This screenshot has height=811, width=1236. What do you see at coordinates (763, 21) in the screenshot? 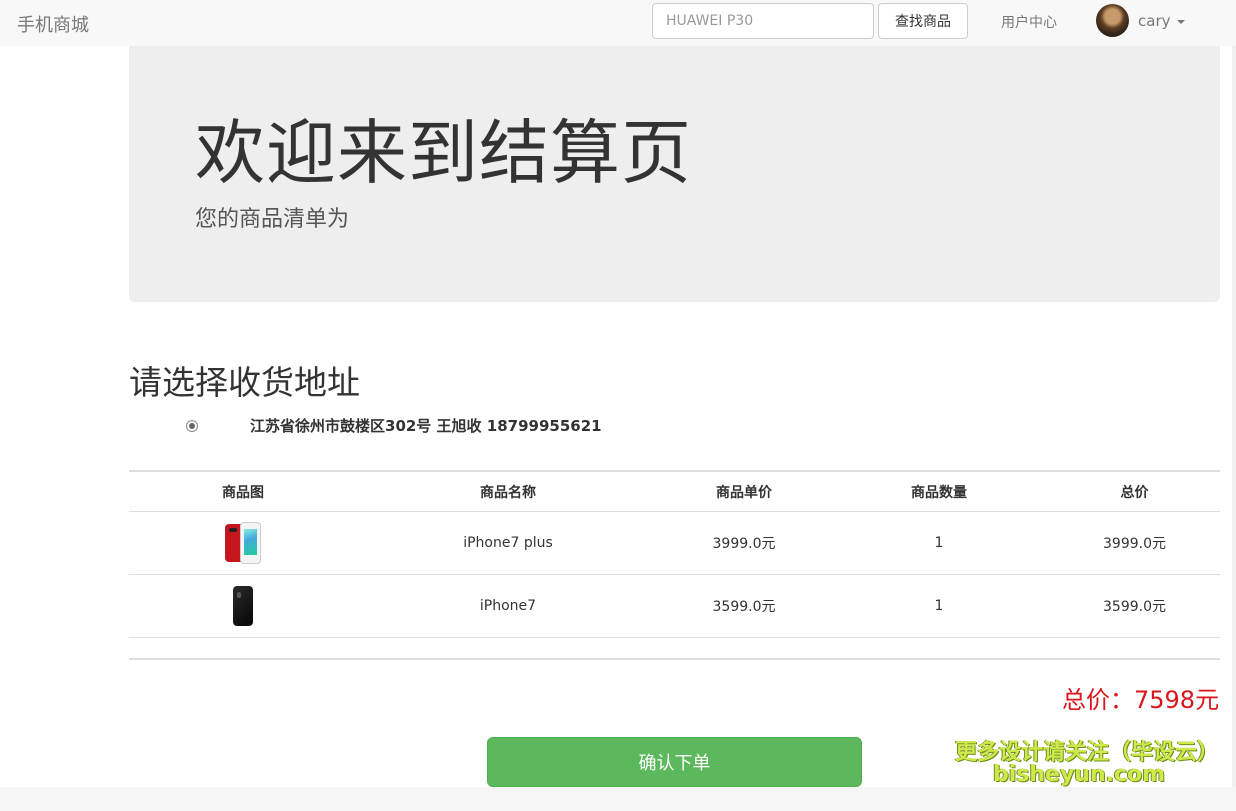
I see `search-input` at bounding box center [763, 21].